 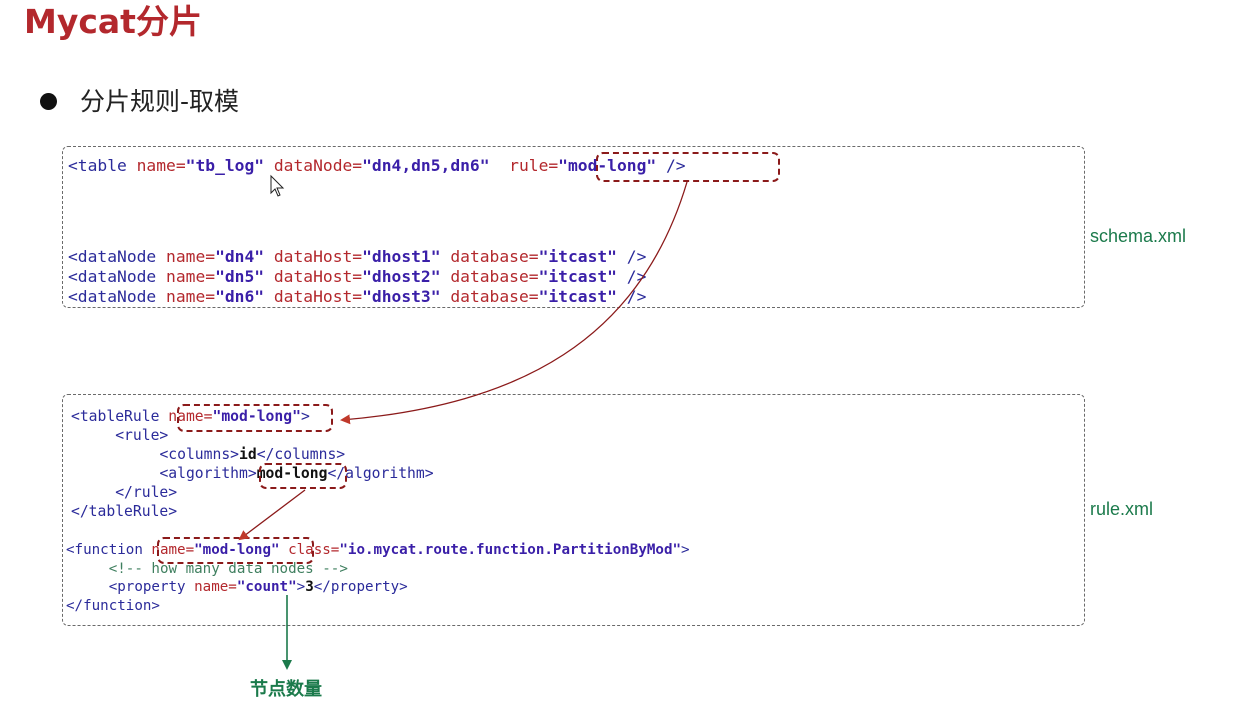 I want to click on tablerule-close-tag: </tableRule>, so click(x=124, y=511).